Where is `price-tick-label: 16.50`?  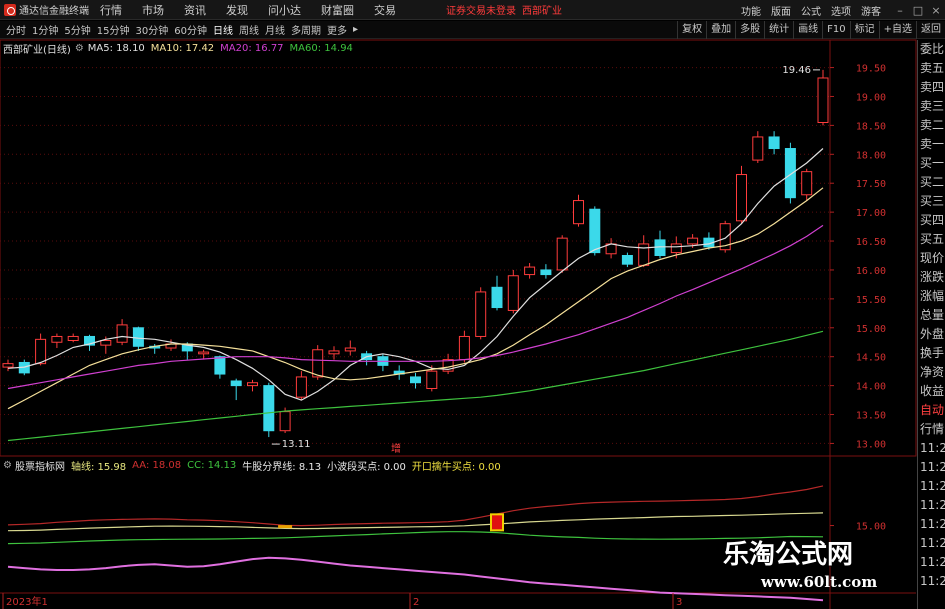 price-tick-label: 16.50 is located at coordinates (871, 242).